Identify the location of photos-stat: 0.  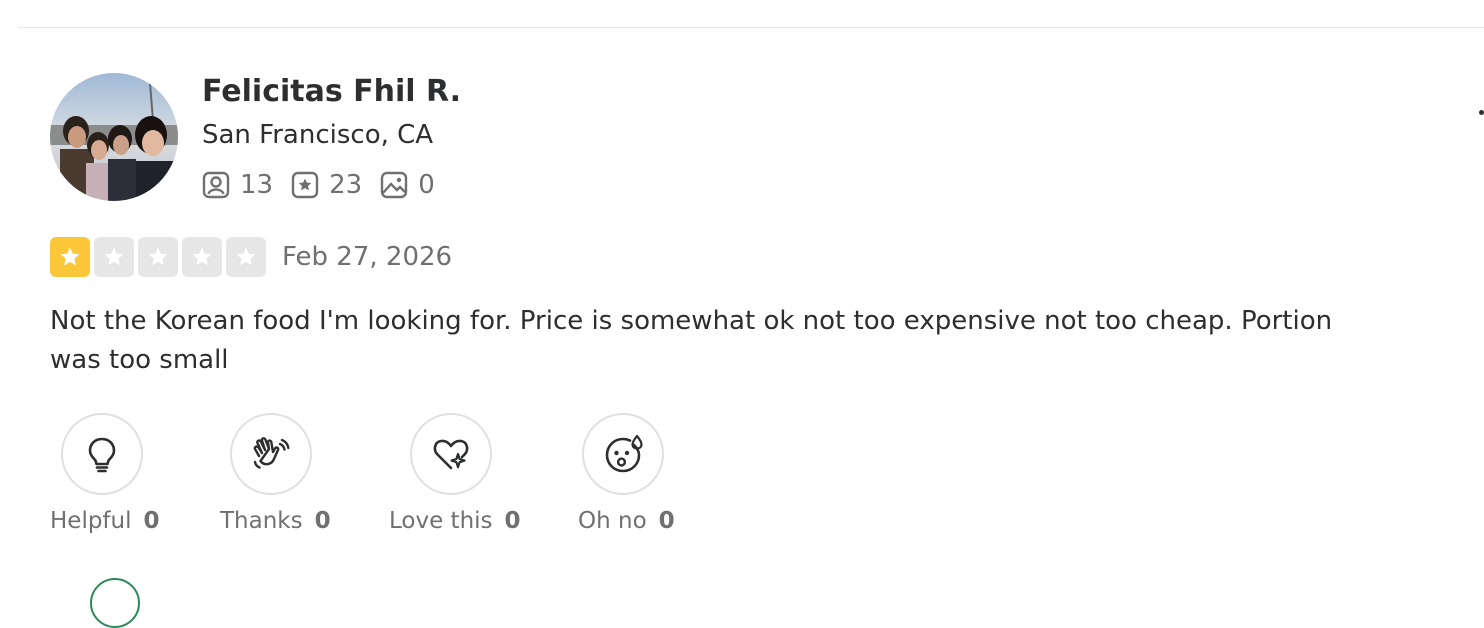
(407, 185).